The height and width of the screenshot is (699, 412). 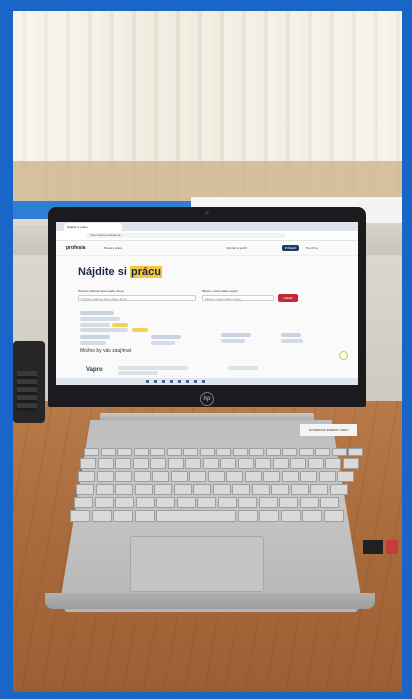 What do you see at coordinates (147, 381) in the screenshot?
I see `start-icon` at bounding box center [147, 381].